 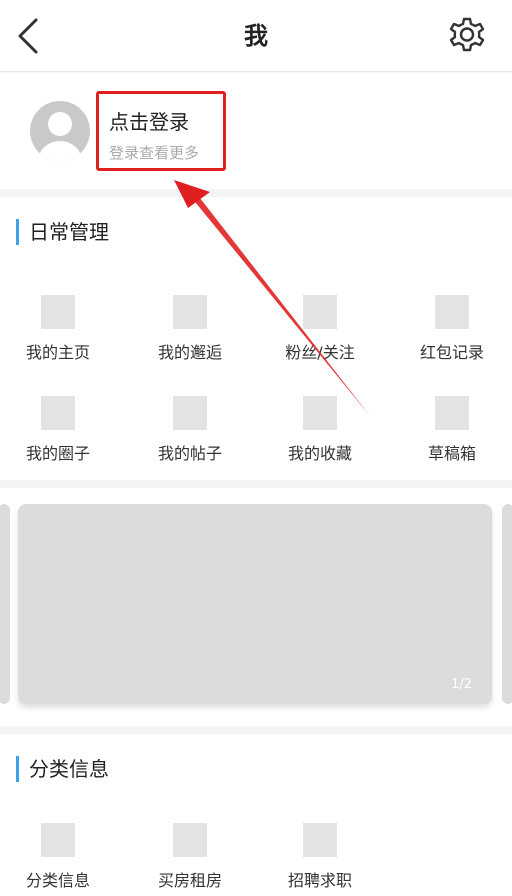 What do you see at coordinates (58, 413) in the screenshot?
I see `my-circle-icon` at bounding box center [58, 413].